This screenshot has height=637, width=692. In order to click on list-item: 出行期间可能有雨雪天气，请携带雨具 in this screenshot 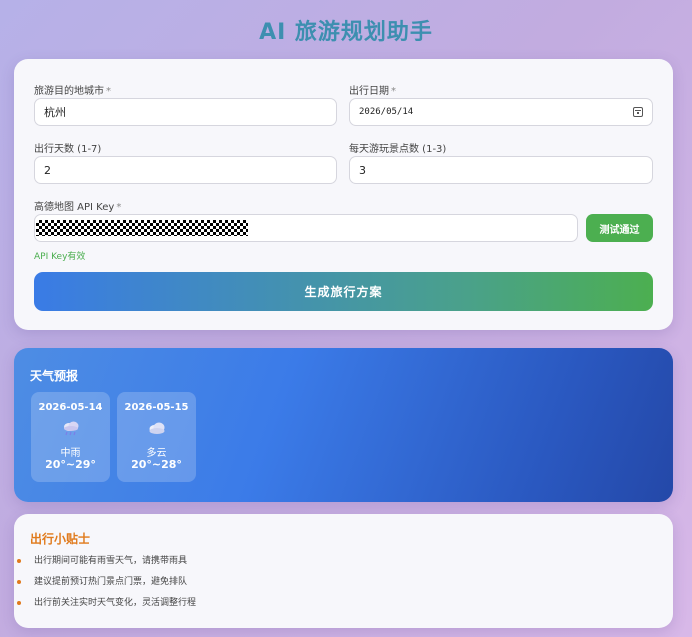, I will do `click(105, 564)`.